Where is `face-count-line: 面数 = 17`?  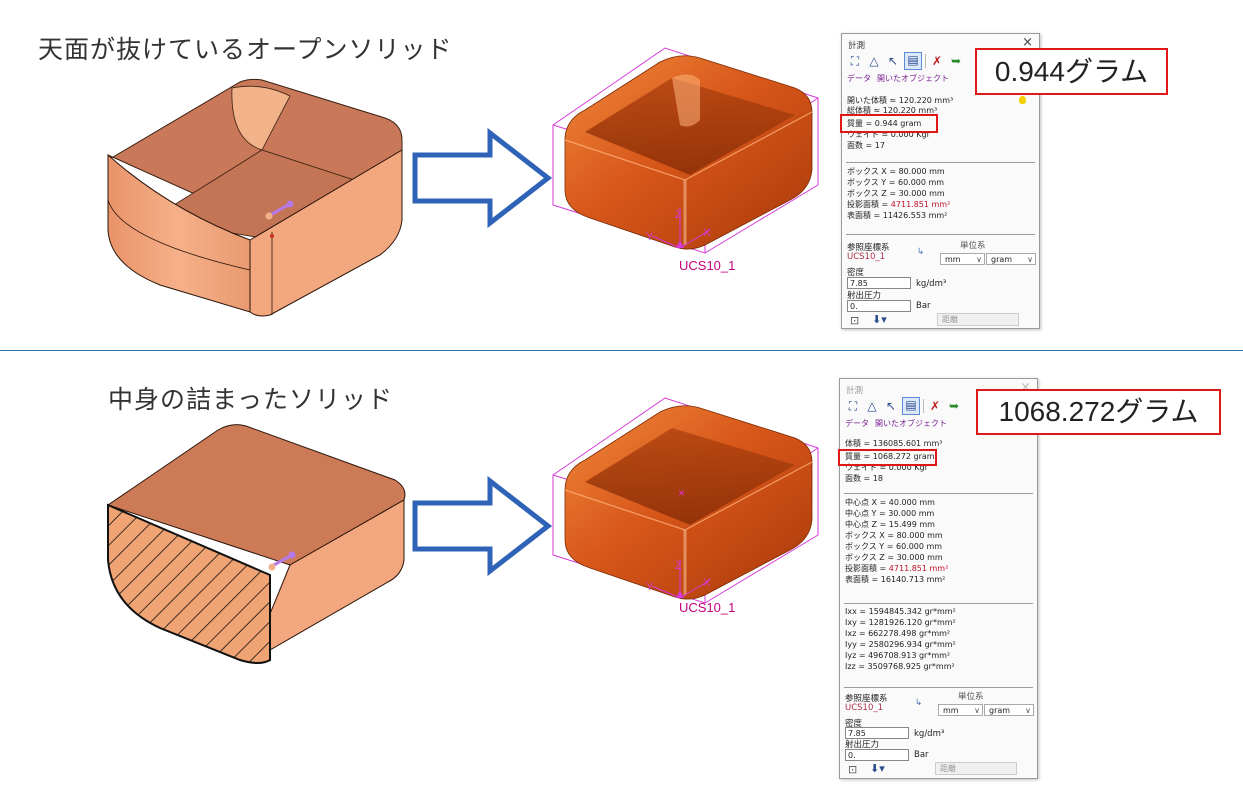 face-count-line: 面数 = 17 is located at coordinates (866, 145).